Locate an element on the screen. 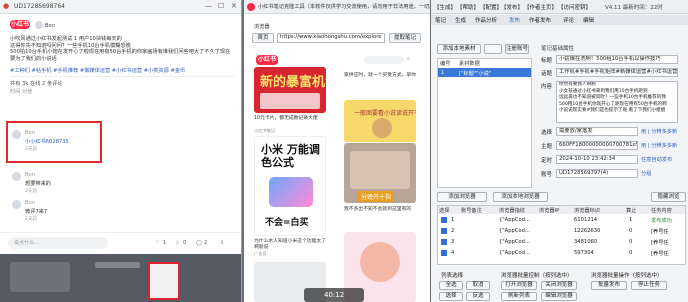  note-card: 新的暴富机会 is located at coordinates (290, 90).